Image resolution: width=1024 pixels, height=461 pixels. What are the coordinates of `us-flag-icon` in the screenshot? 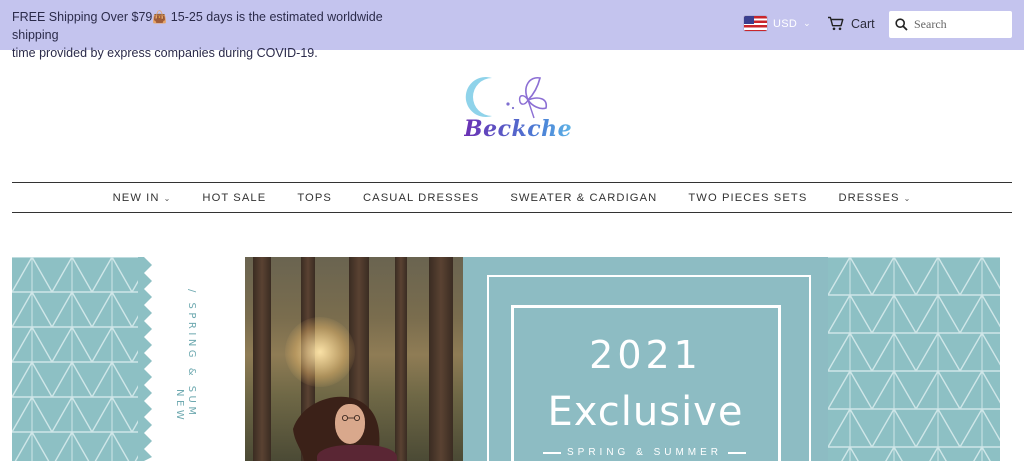 It's located at (755, 23).